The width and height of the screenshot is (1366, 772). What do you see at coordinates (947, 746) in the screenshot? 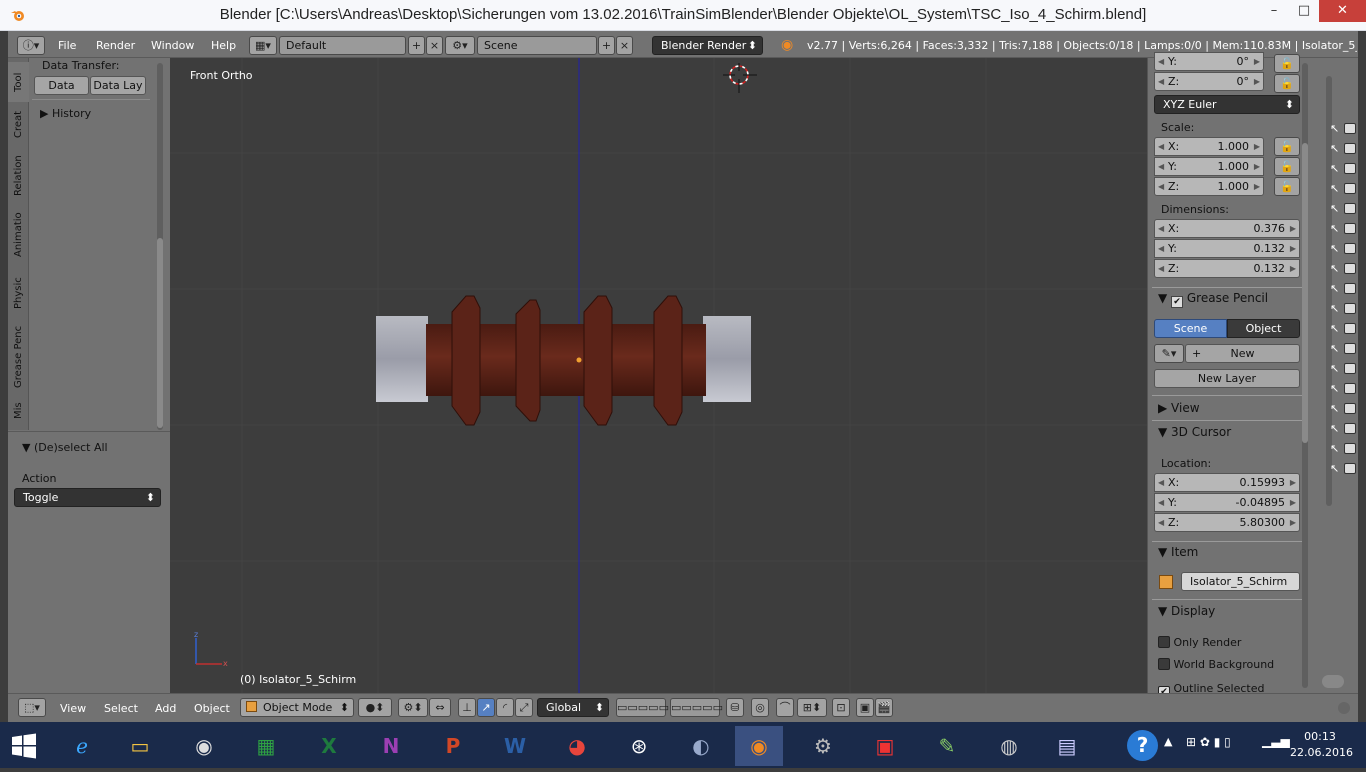
I see `chart-app-icon: ✎` at bounding box center [947, 746].